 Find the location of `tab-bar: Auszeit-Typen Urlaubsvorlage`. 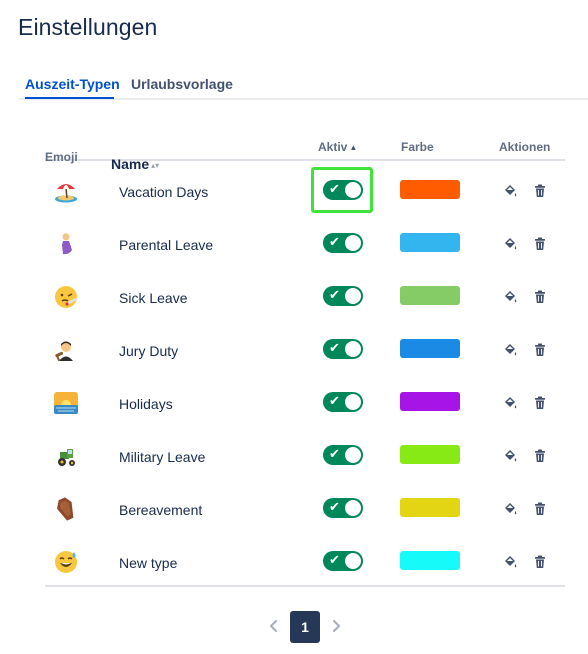

tab-bar: Auszeit-Typen Urlaubsvorlage is located at coordinates (303, 87).